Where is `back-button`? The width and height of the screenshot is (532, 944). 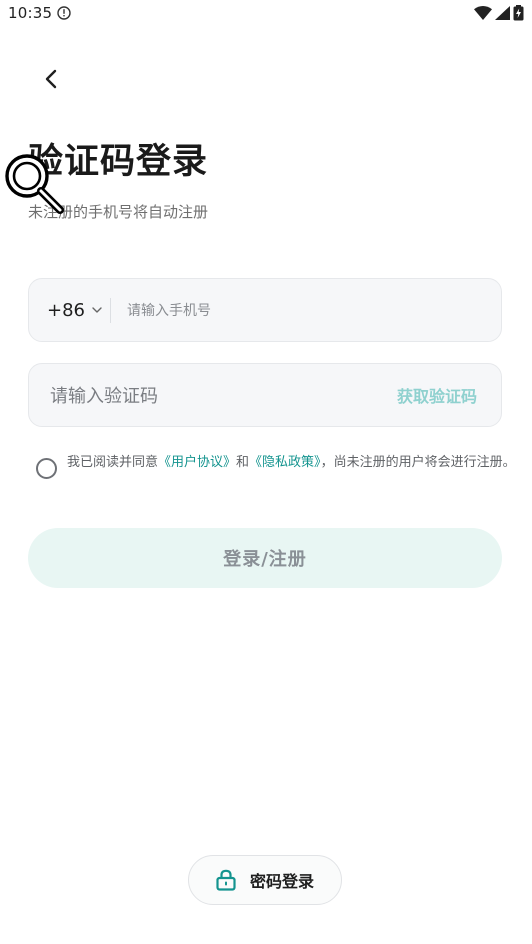 back-button is located at coordinates (51, 79).